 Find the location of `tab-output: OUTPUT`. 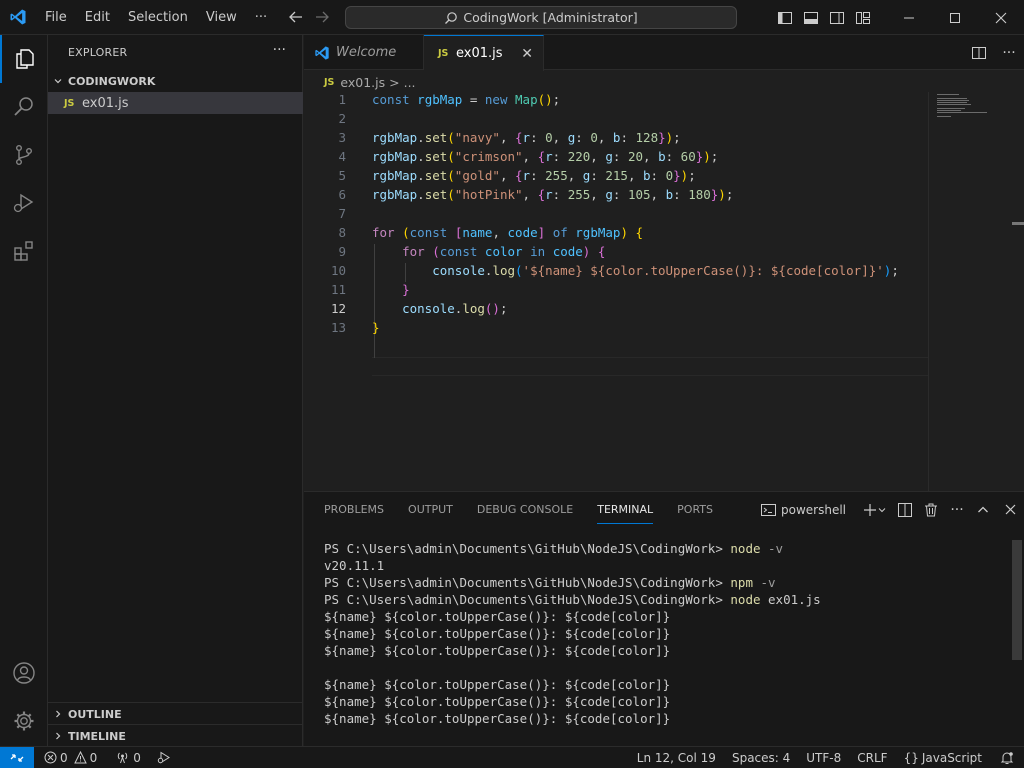

tab-output: OUTPUT is located at coordinates (430, 509).